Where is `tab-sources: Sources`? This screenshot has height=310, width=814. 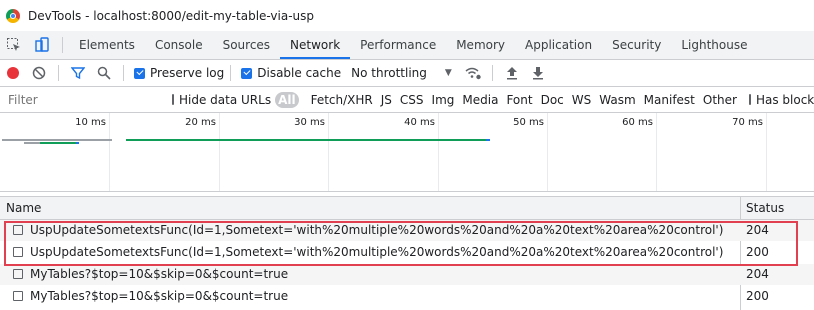
tab-sources: Sources is located at coordinates (246, 45).